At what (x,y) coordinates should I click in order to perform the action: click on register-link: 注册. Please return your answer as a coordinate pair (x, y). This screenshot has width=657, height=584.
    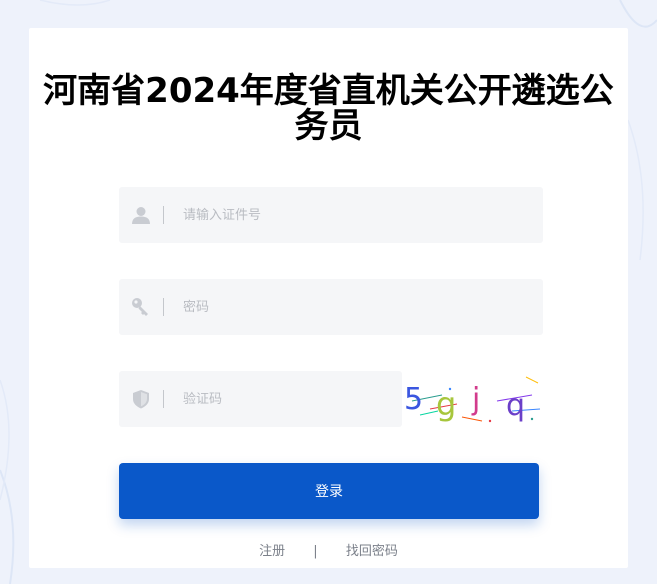
    Looking at the image, I should click on (272, 551).